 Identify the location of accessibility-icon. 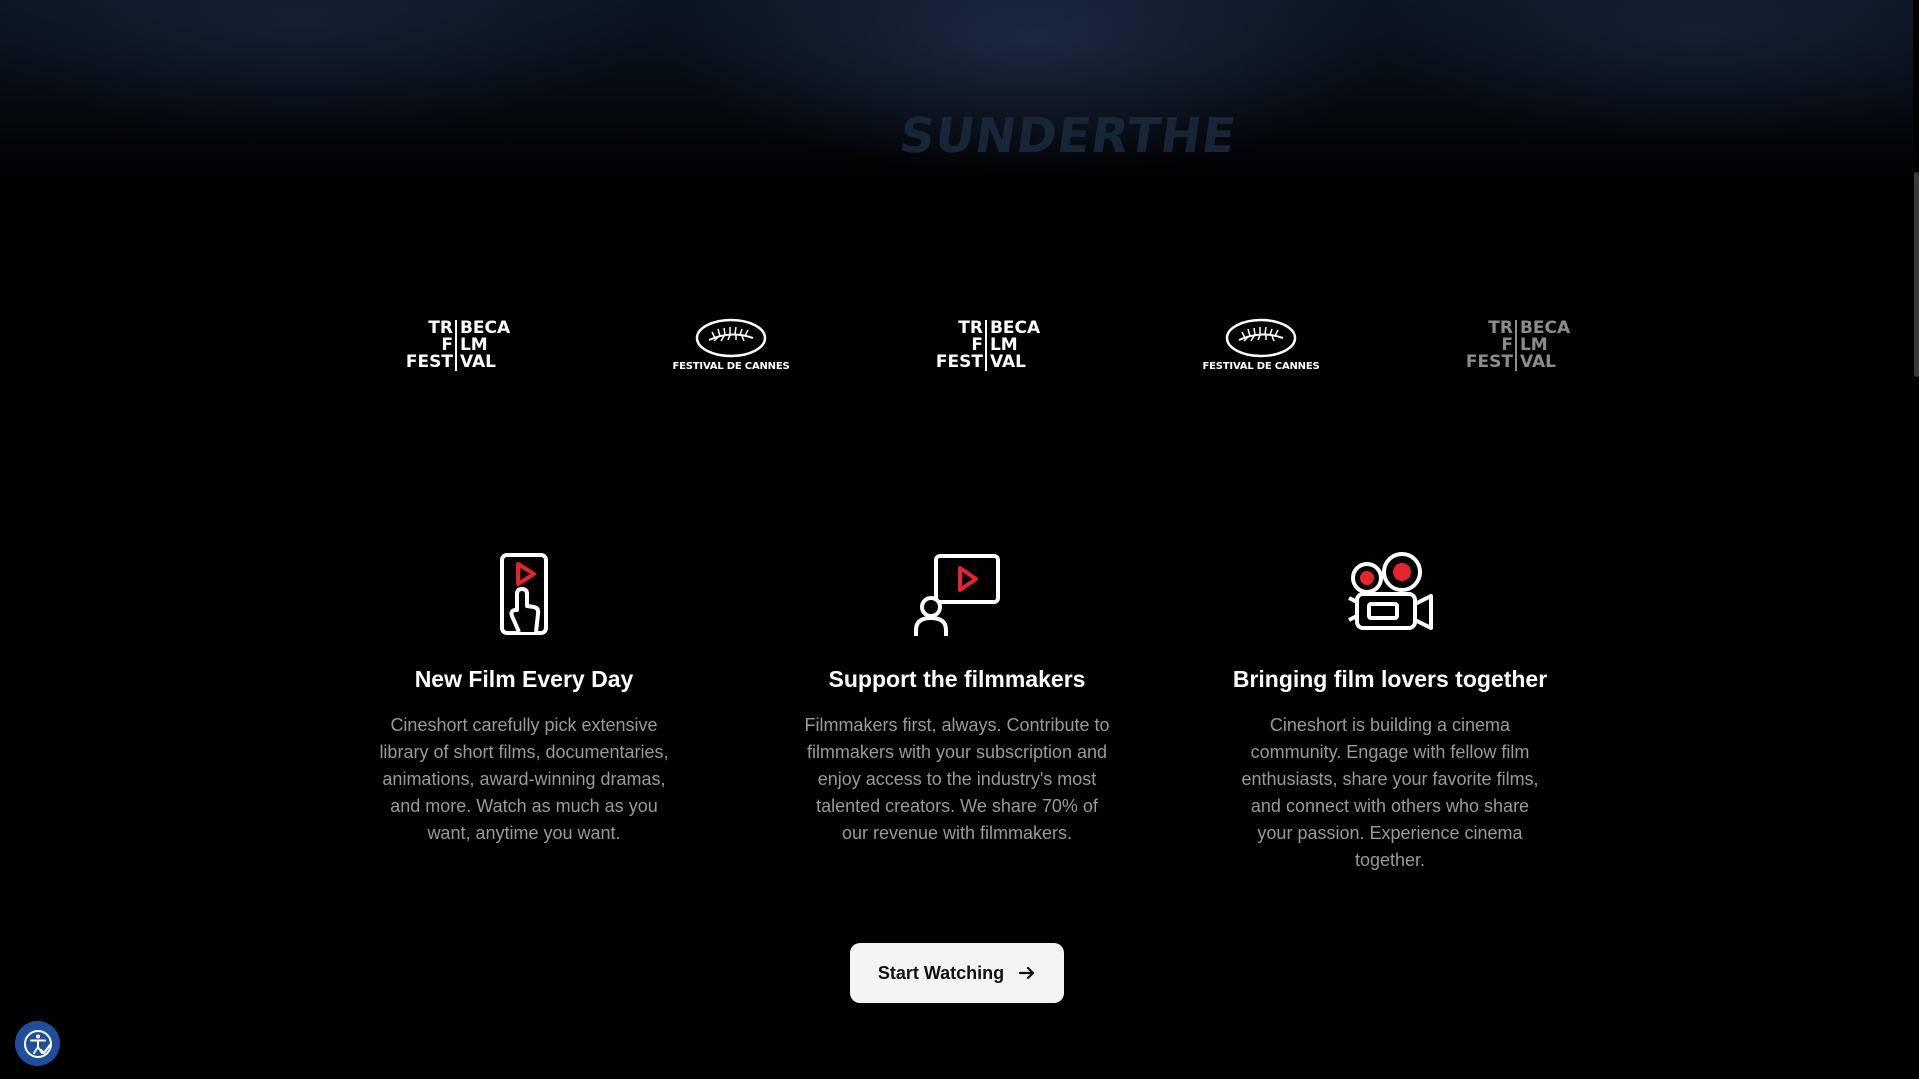
(37, 1043).